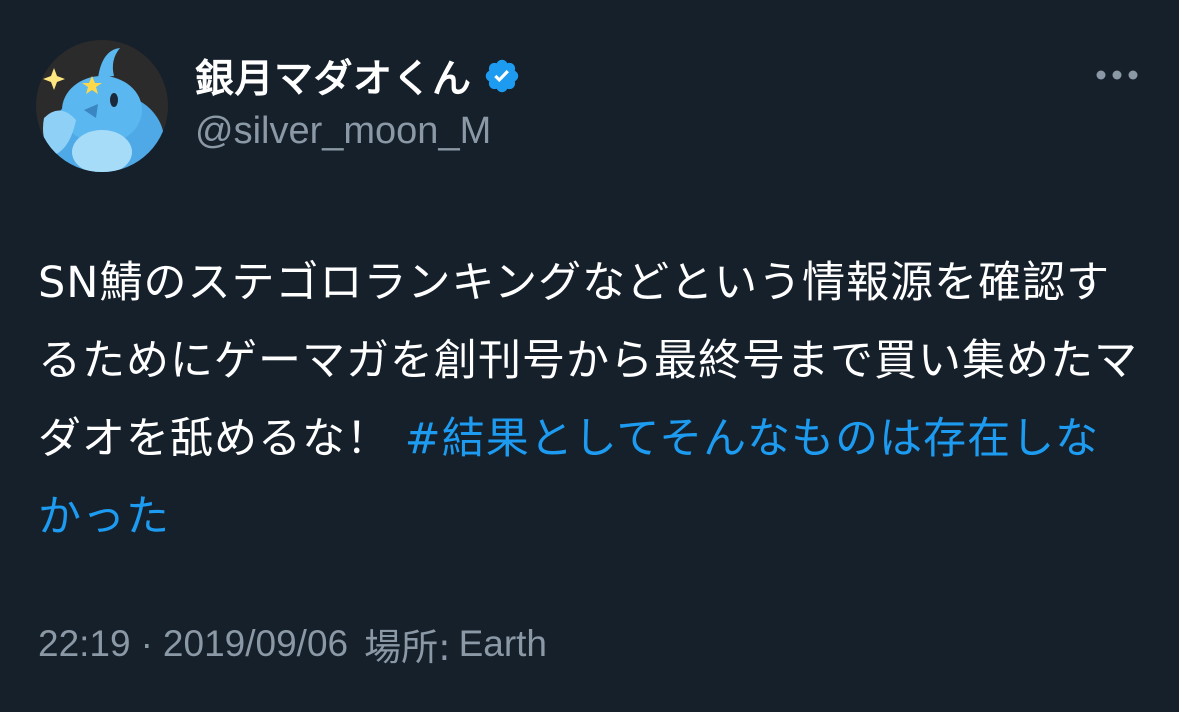 This screenshot has width=1179, height=712. I want to click on blue-bird-avatar-icon, so click(102, 106).